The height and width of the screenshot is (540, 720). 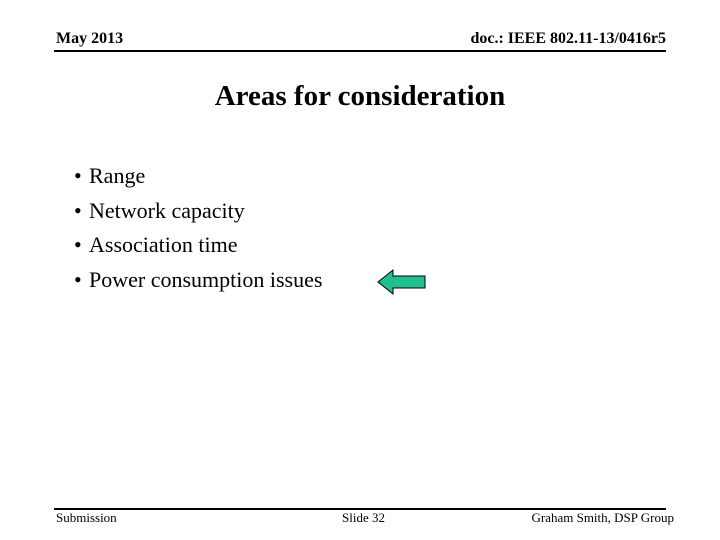 I want to click on bullet-item: • Range, so click(x=198, y=177).